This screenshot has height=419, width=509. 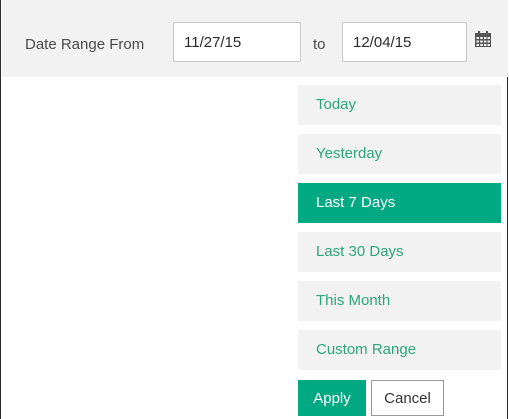 What do you see at coordinates (399, 203) in the screenshot?
I see `range-option-last-7-days: Last 7 Days` at bounding box center [399, 203].